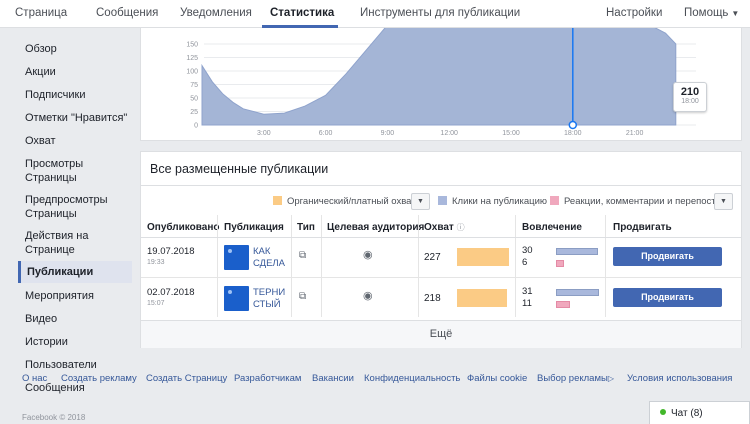 This screenshot has width=750, height=424. What do you see at coordinates (441, 277) in the screenshot?
I see `row-divider` at bounding box center [441, 277].